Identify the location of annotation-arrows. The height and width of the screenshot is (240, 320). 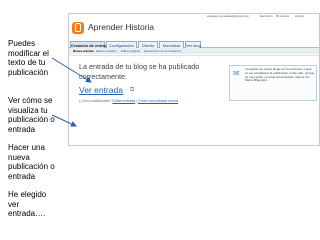
(71, 92).